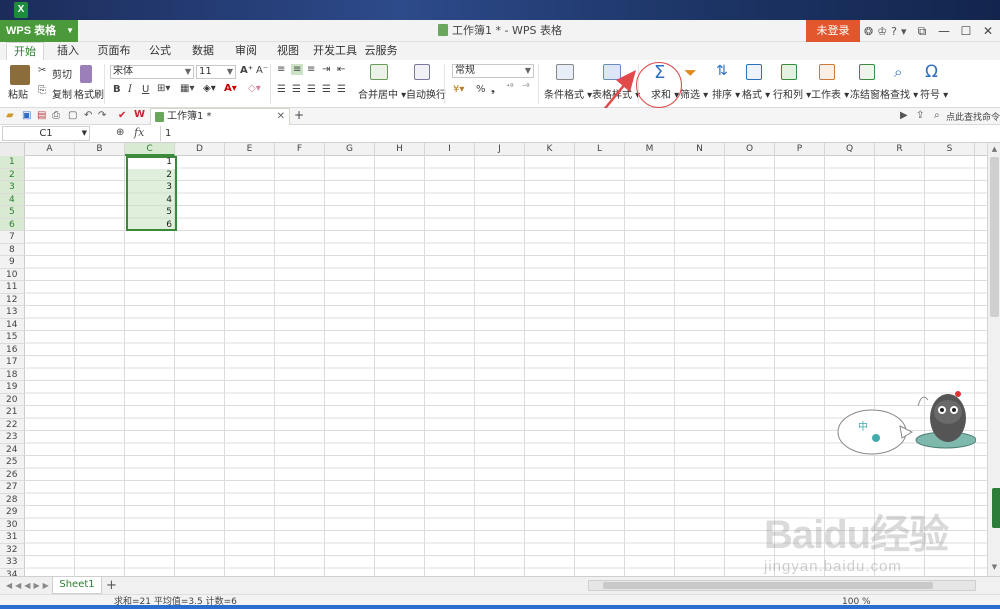 Image resolution: width=1000 pixels, height=609 pixels. Describe the element at coordinates (944, 31) in the screenshot. I see `minimize-icon: —` at that location.